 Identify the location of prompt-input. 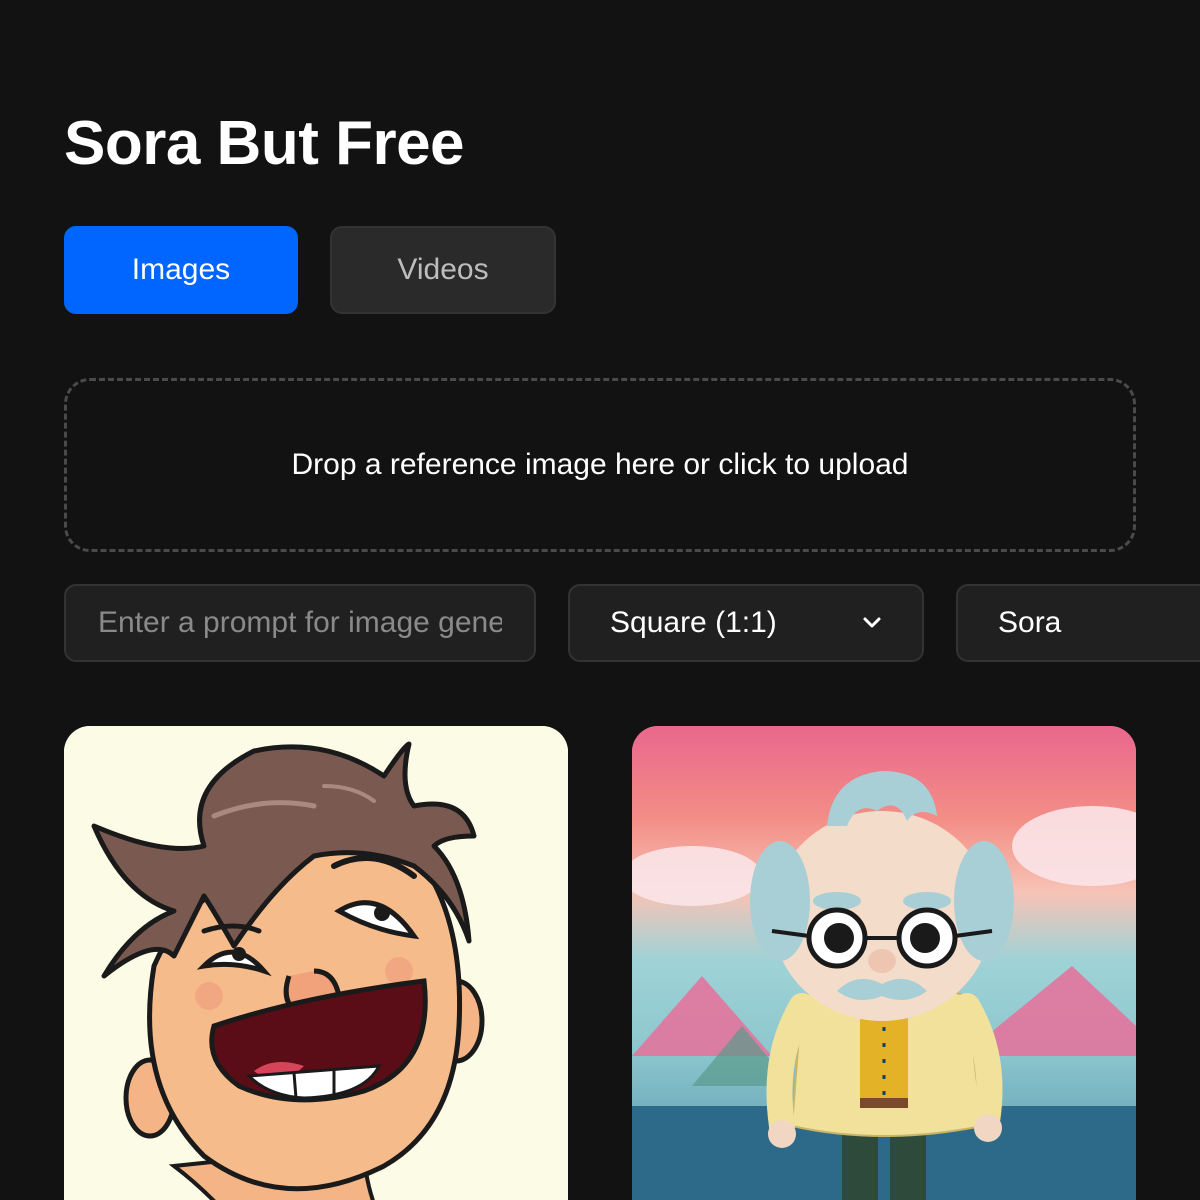
(300, 623).